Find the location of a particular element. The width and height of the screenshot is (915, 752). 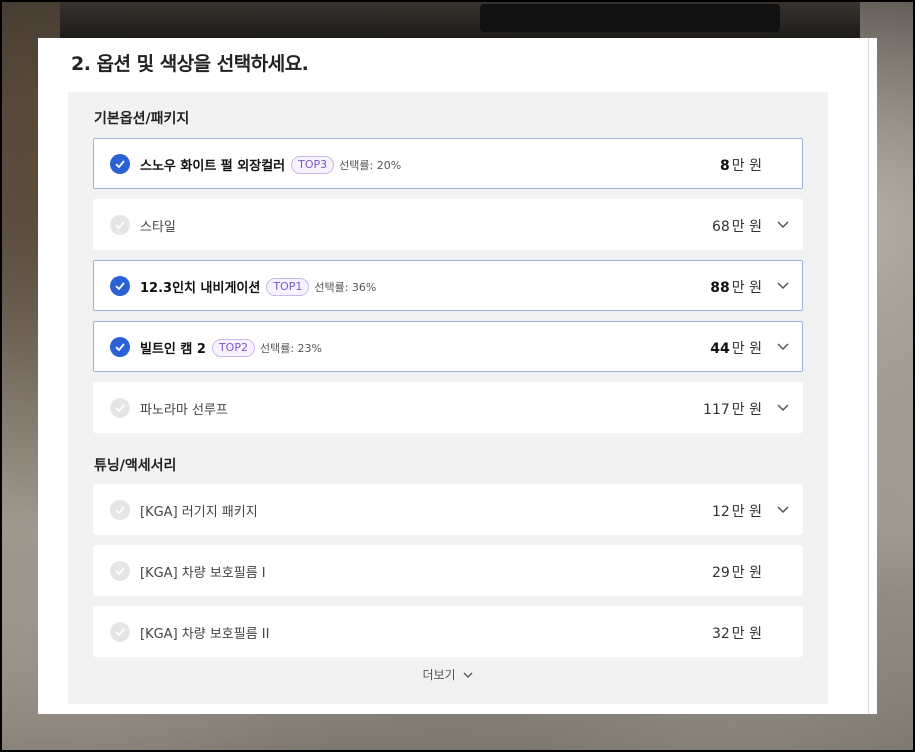

price-amount: 8 is located at coordinates (725, 166).